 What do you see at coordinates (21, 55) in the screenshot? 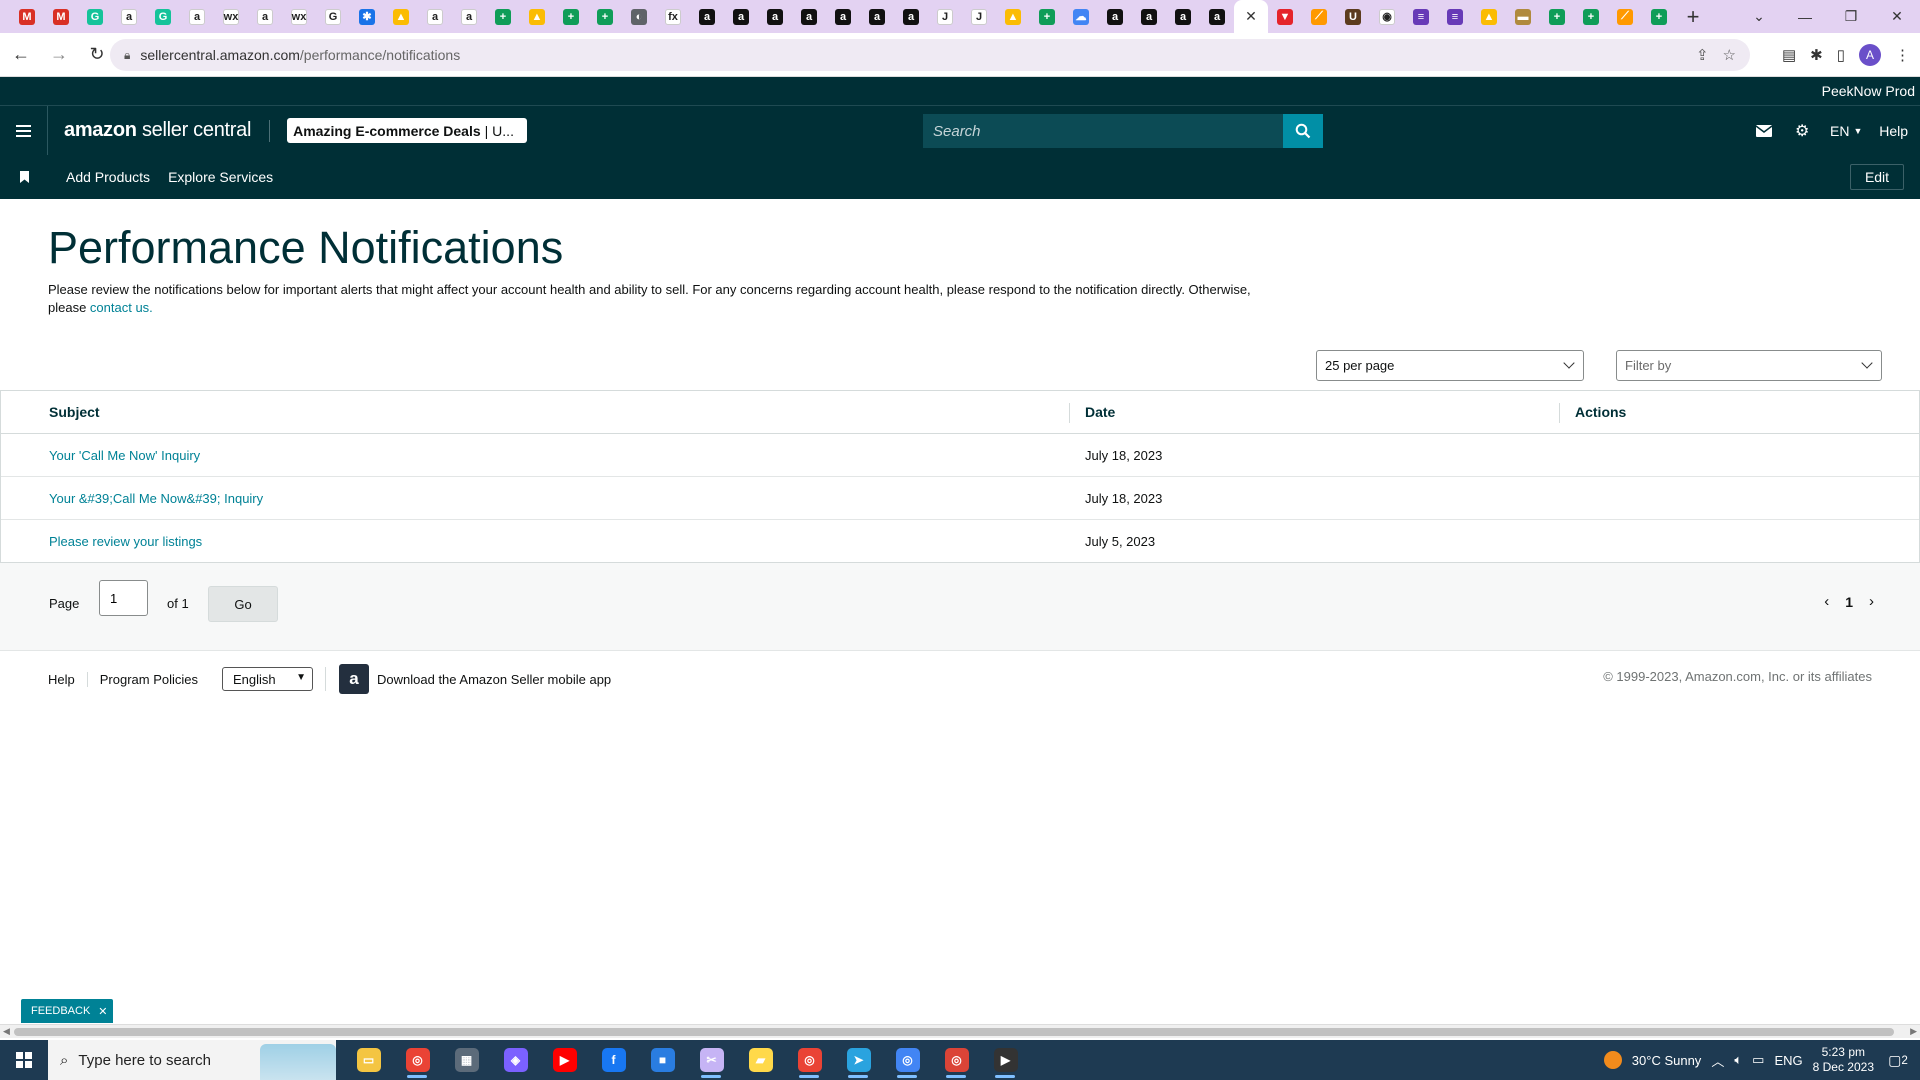
I see `back-button: ←` at bounding box center [21, 55].